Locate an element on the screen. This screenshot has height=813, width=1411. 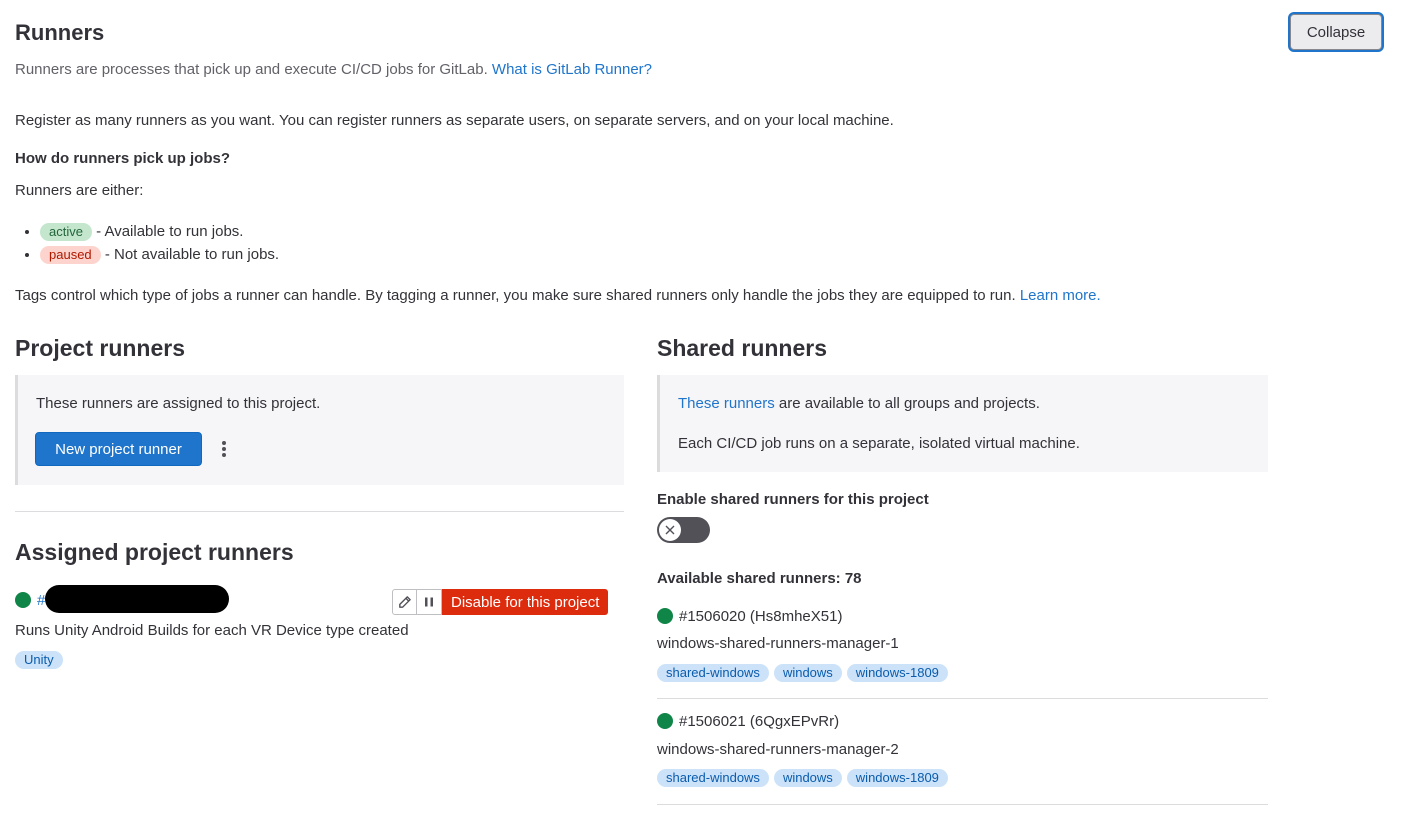
paused-badge: paused is located at coordinates (70, 255).